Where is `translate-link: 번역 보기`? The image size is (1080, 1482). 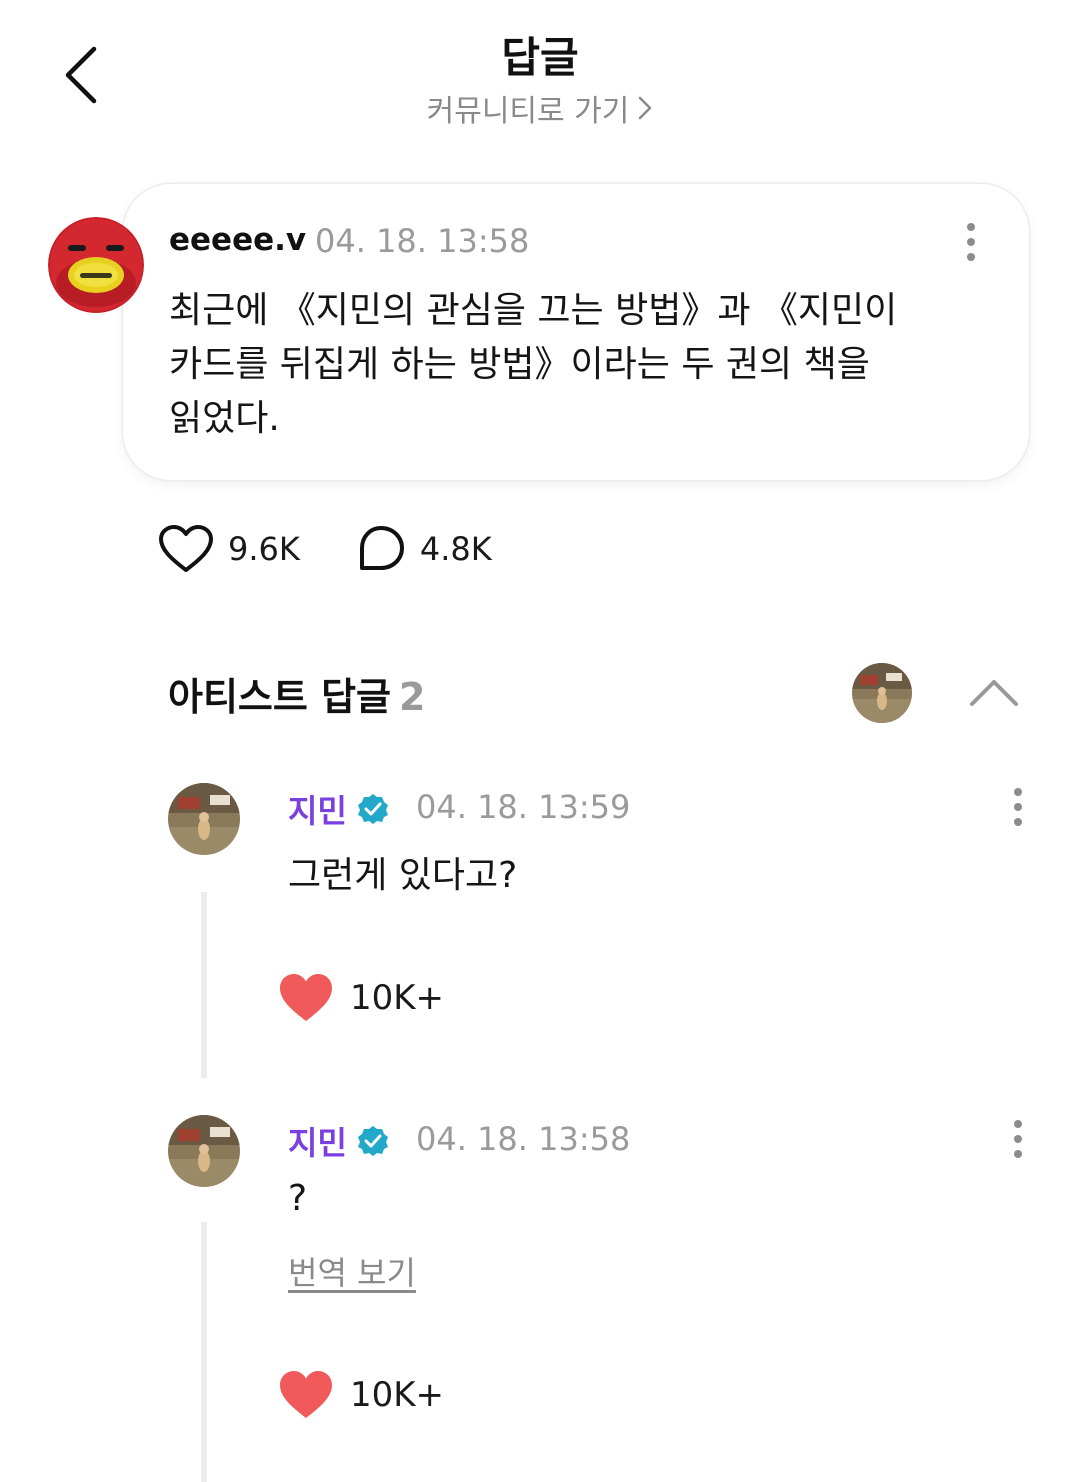 translate-link: 번역 보기 is located at coordinates (352, 1271).